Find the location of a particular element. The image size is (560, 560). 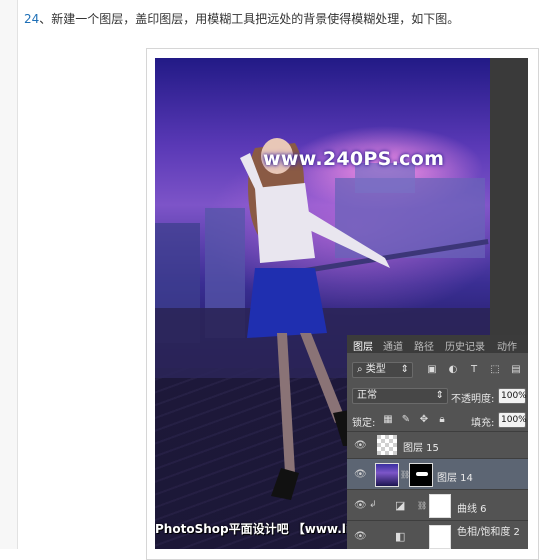

shape-filter-icon: ⬚ is located at coordinates (495, 370).